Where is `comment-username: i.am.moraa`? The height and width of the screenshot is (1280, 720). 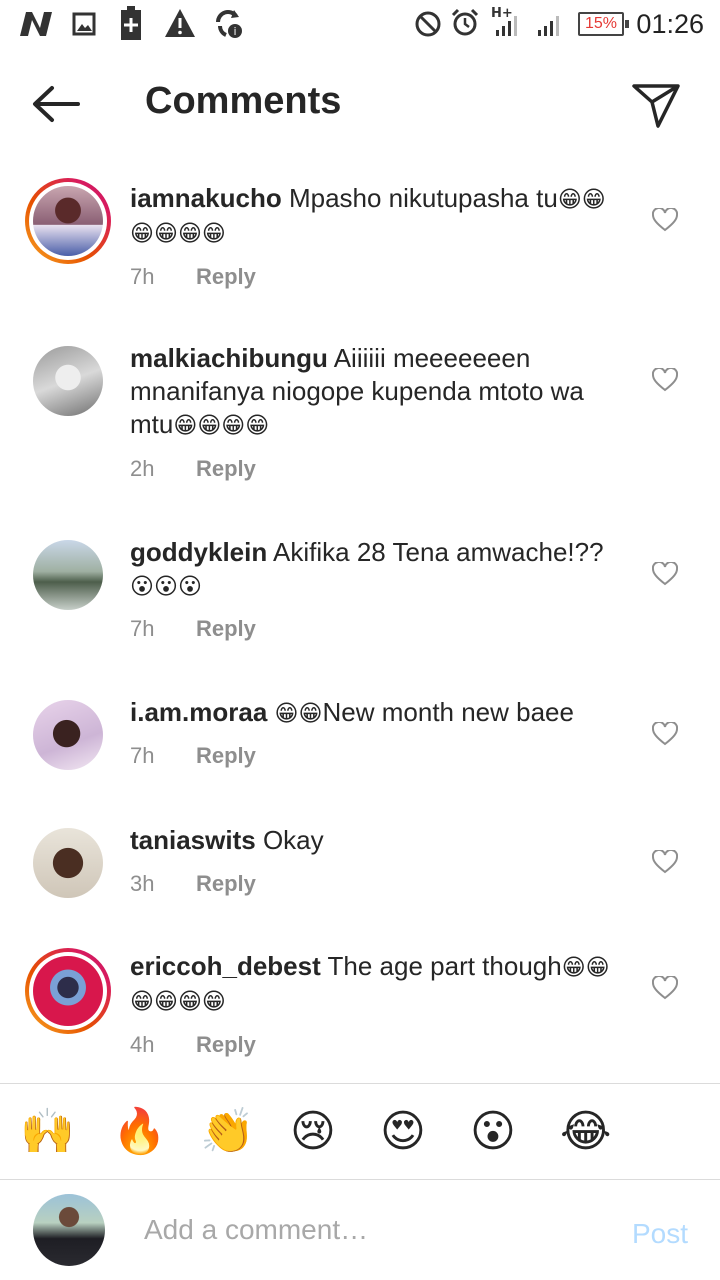 comment-username: i.am.moraa is located at coordinates (198, 712).